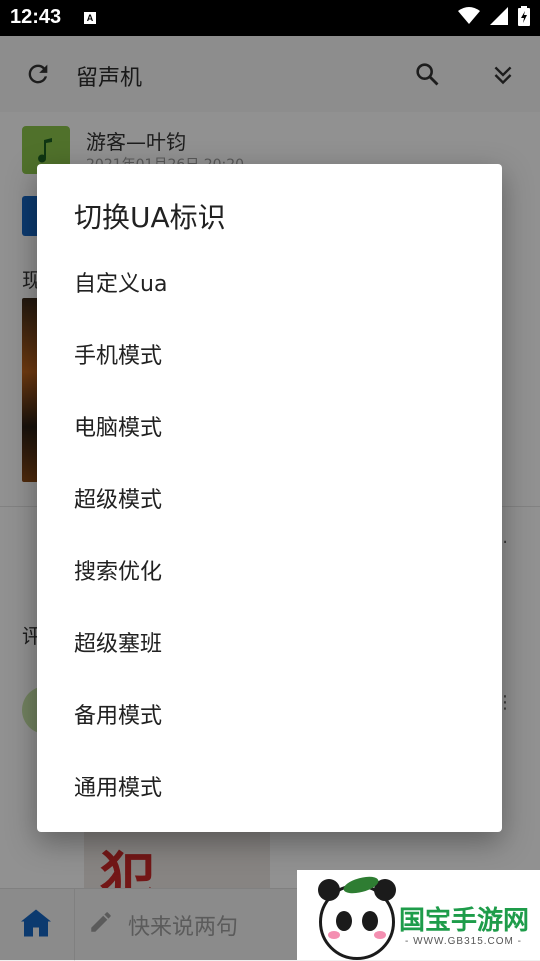 This screenshot has height=961, width=540. Describe the element at coordinates (499, 16) in the screenshot. I see `signal-icon` at that location.